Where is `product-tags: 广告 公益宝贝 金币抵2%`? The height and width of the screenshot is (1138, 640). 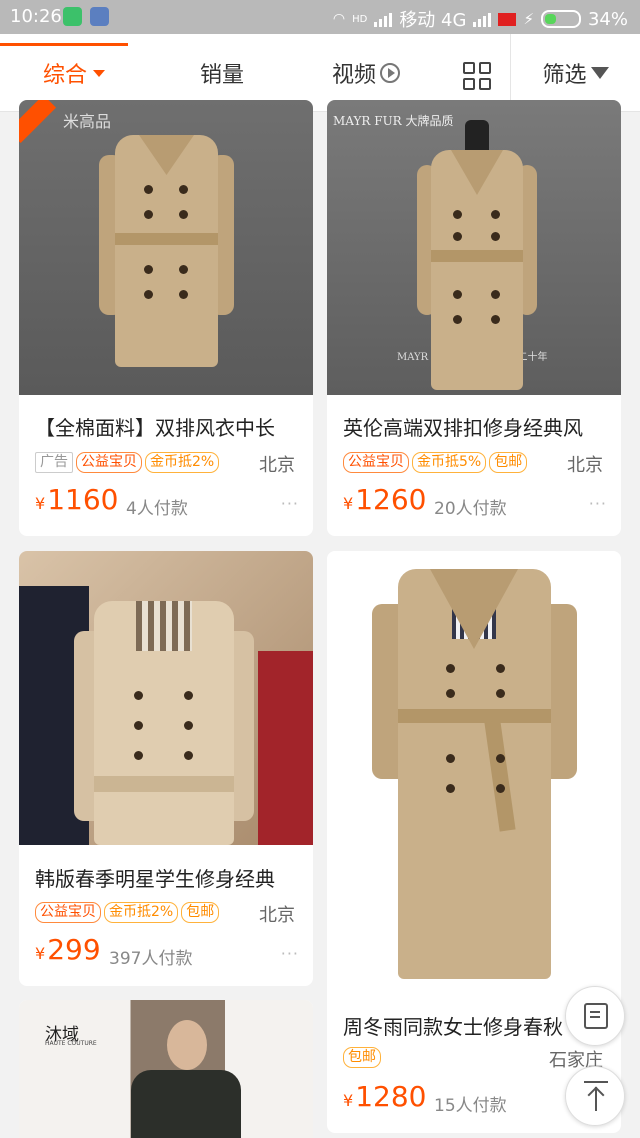 product-tags: 广告 公益宝贝 金币抵2% is located at coordinates (127, 462).